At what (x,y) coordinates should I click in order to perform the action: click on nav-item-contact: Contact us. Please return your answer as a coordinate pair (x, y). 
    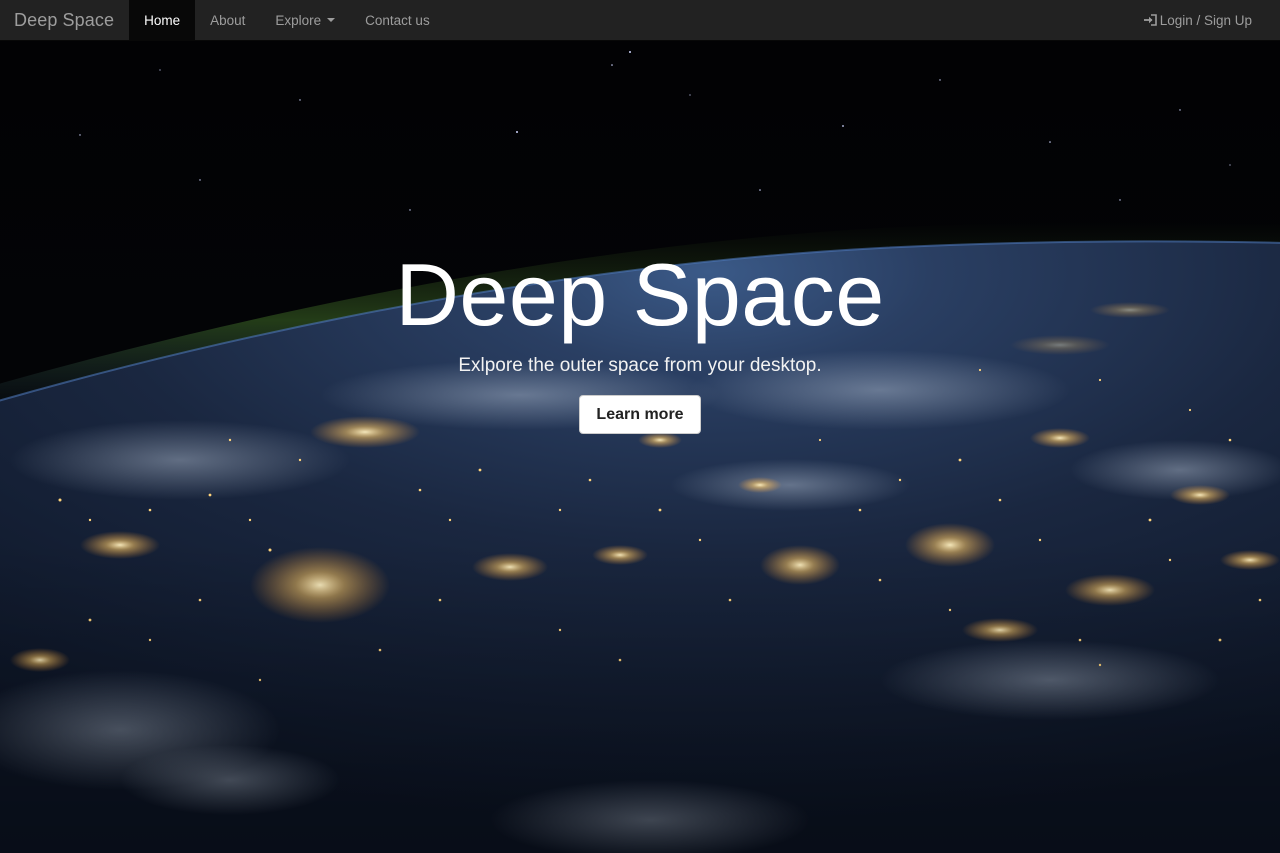
    Looking at the image, I should click on (397, 20).